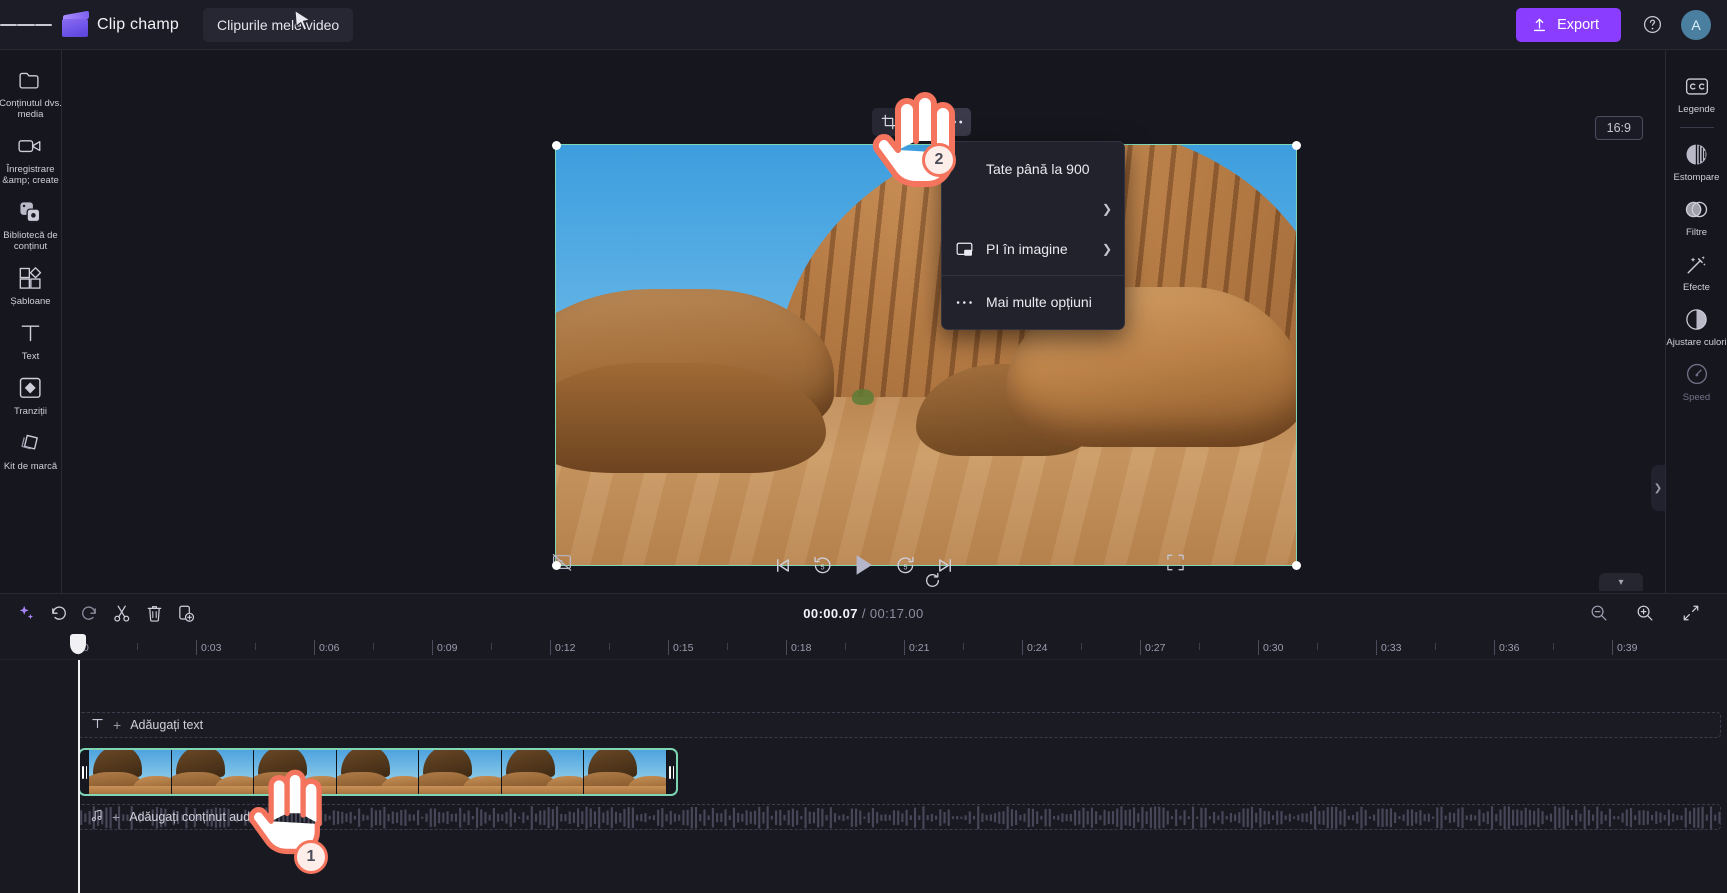 Image resolution: width=1727 pixels, height=893 pixels. Describe the element at coordinates (84, 772) in the screenshot. I see `trim-handle-left` at that location.